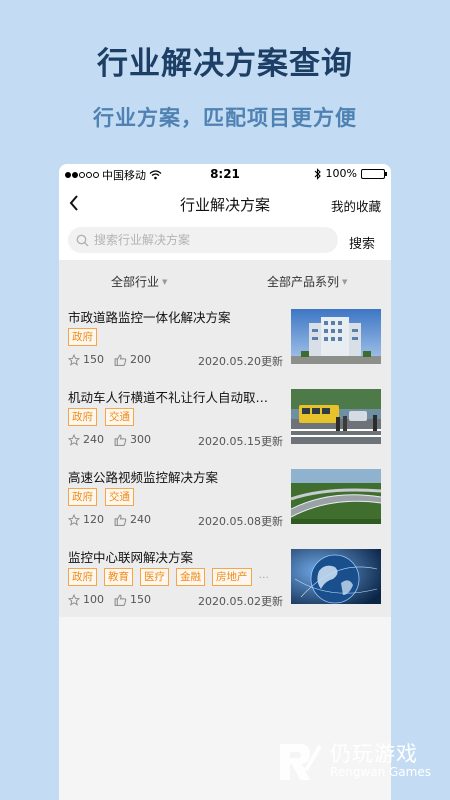 The height and width of the screenshot is (800, 450). Describe the element at coordinates (225, 497) in the screenshot. I see `solution-item: 高速公路视频监控解决方案 政府 交通 120 240 2020.05.08更新` at that location.